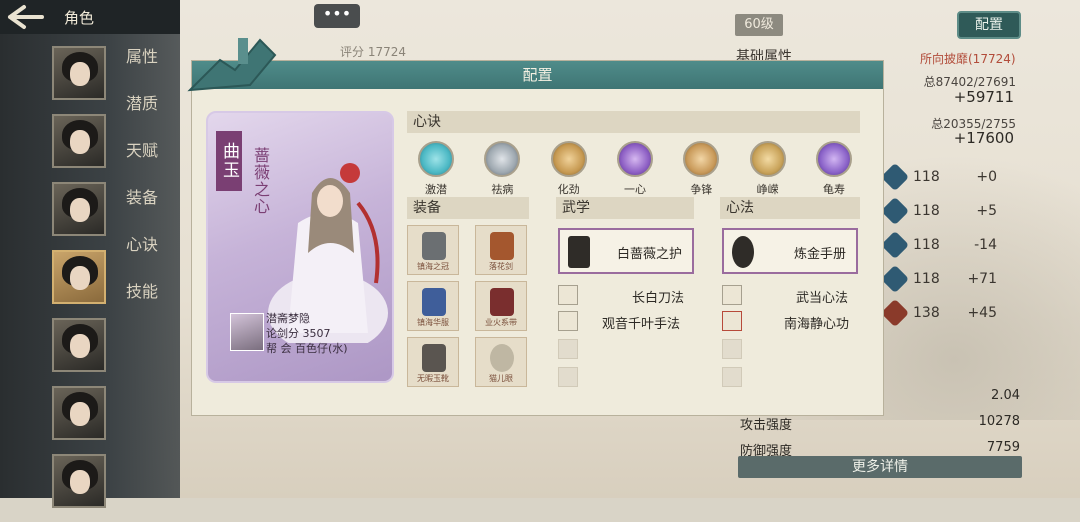  I want to click on character-portrait-active, so click(79, 277).